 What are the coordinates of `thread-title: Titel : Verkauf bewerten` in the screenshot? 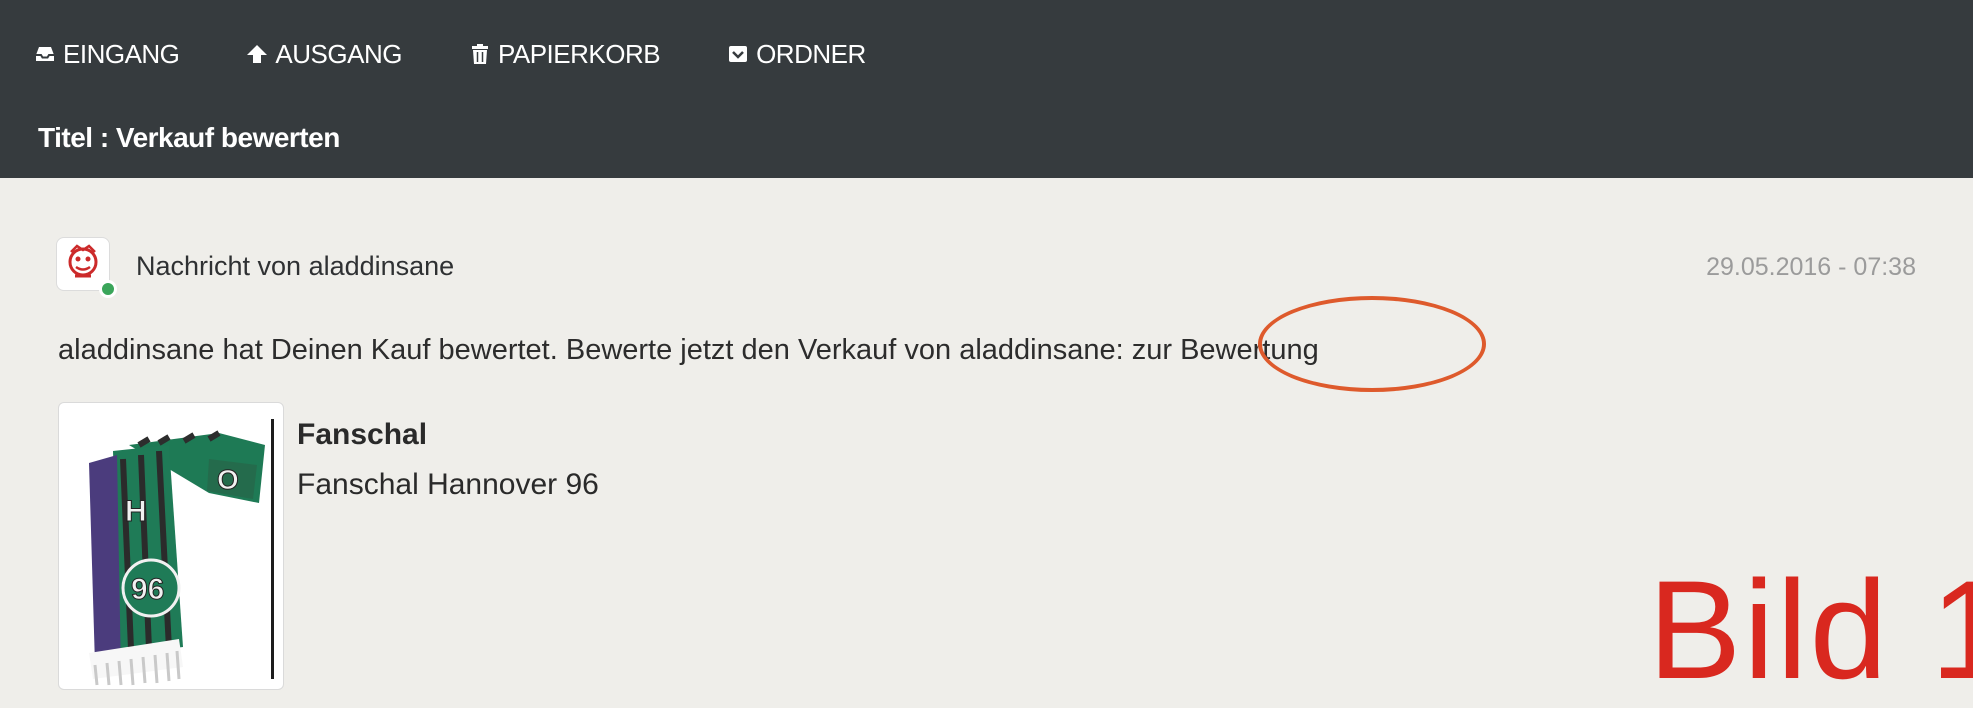 It's located at (189, 137).